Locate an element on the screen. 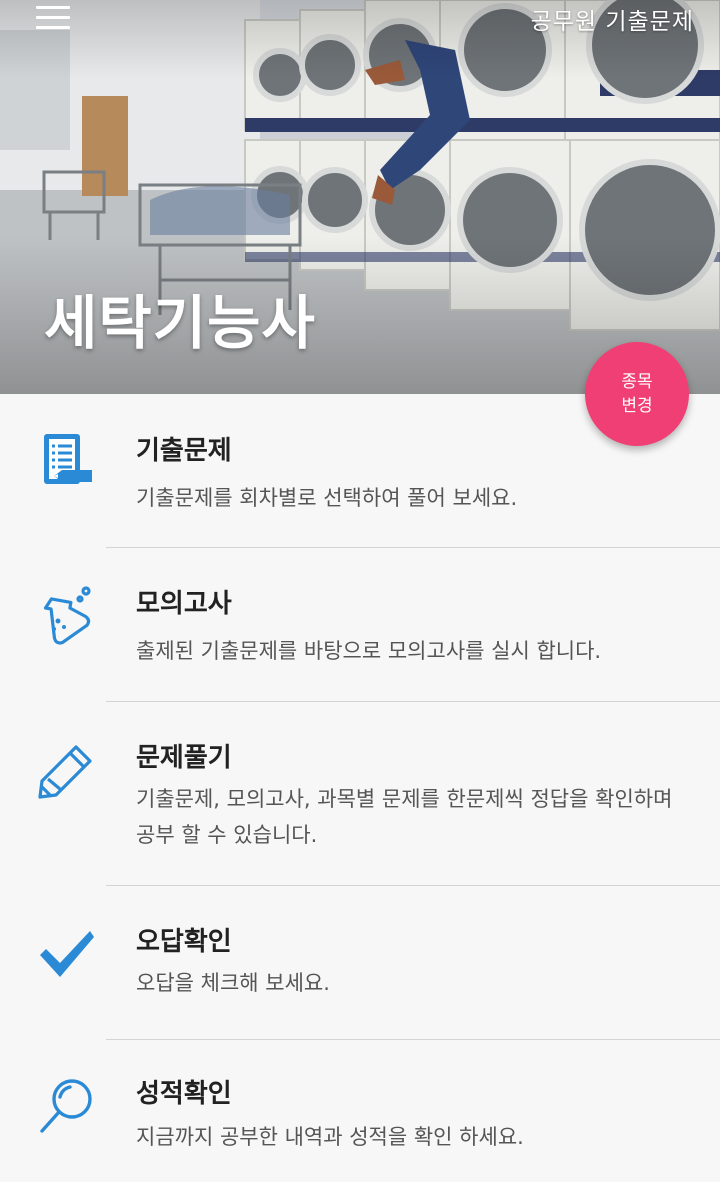  magnifier-icon is located at coordinates (66, 1106).